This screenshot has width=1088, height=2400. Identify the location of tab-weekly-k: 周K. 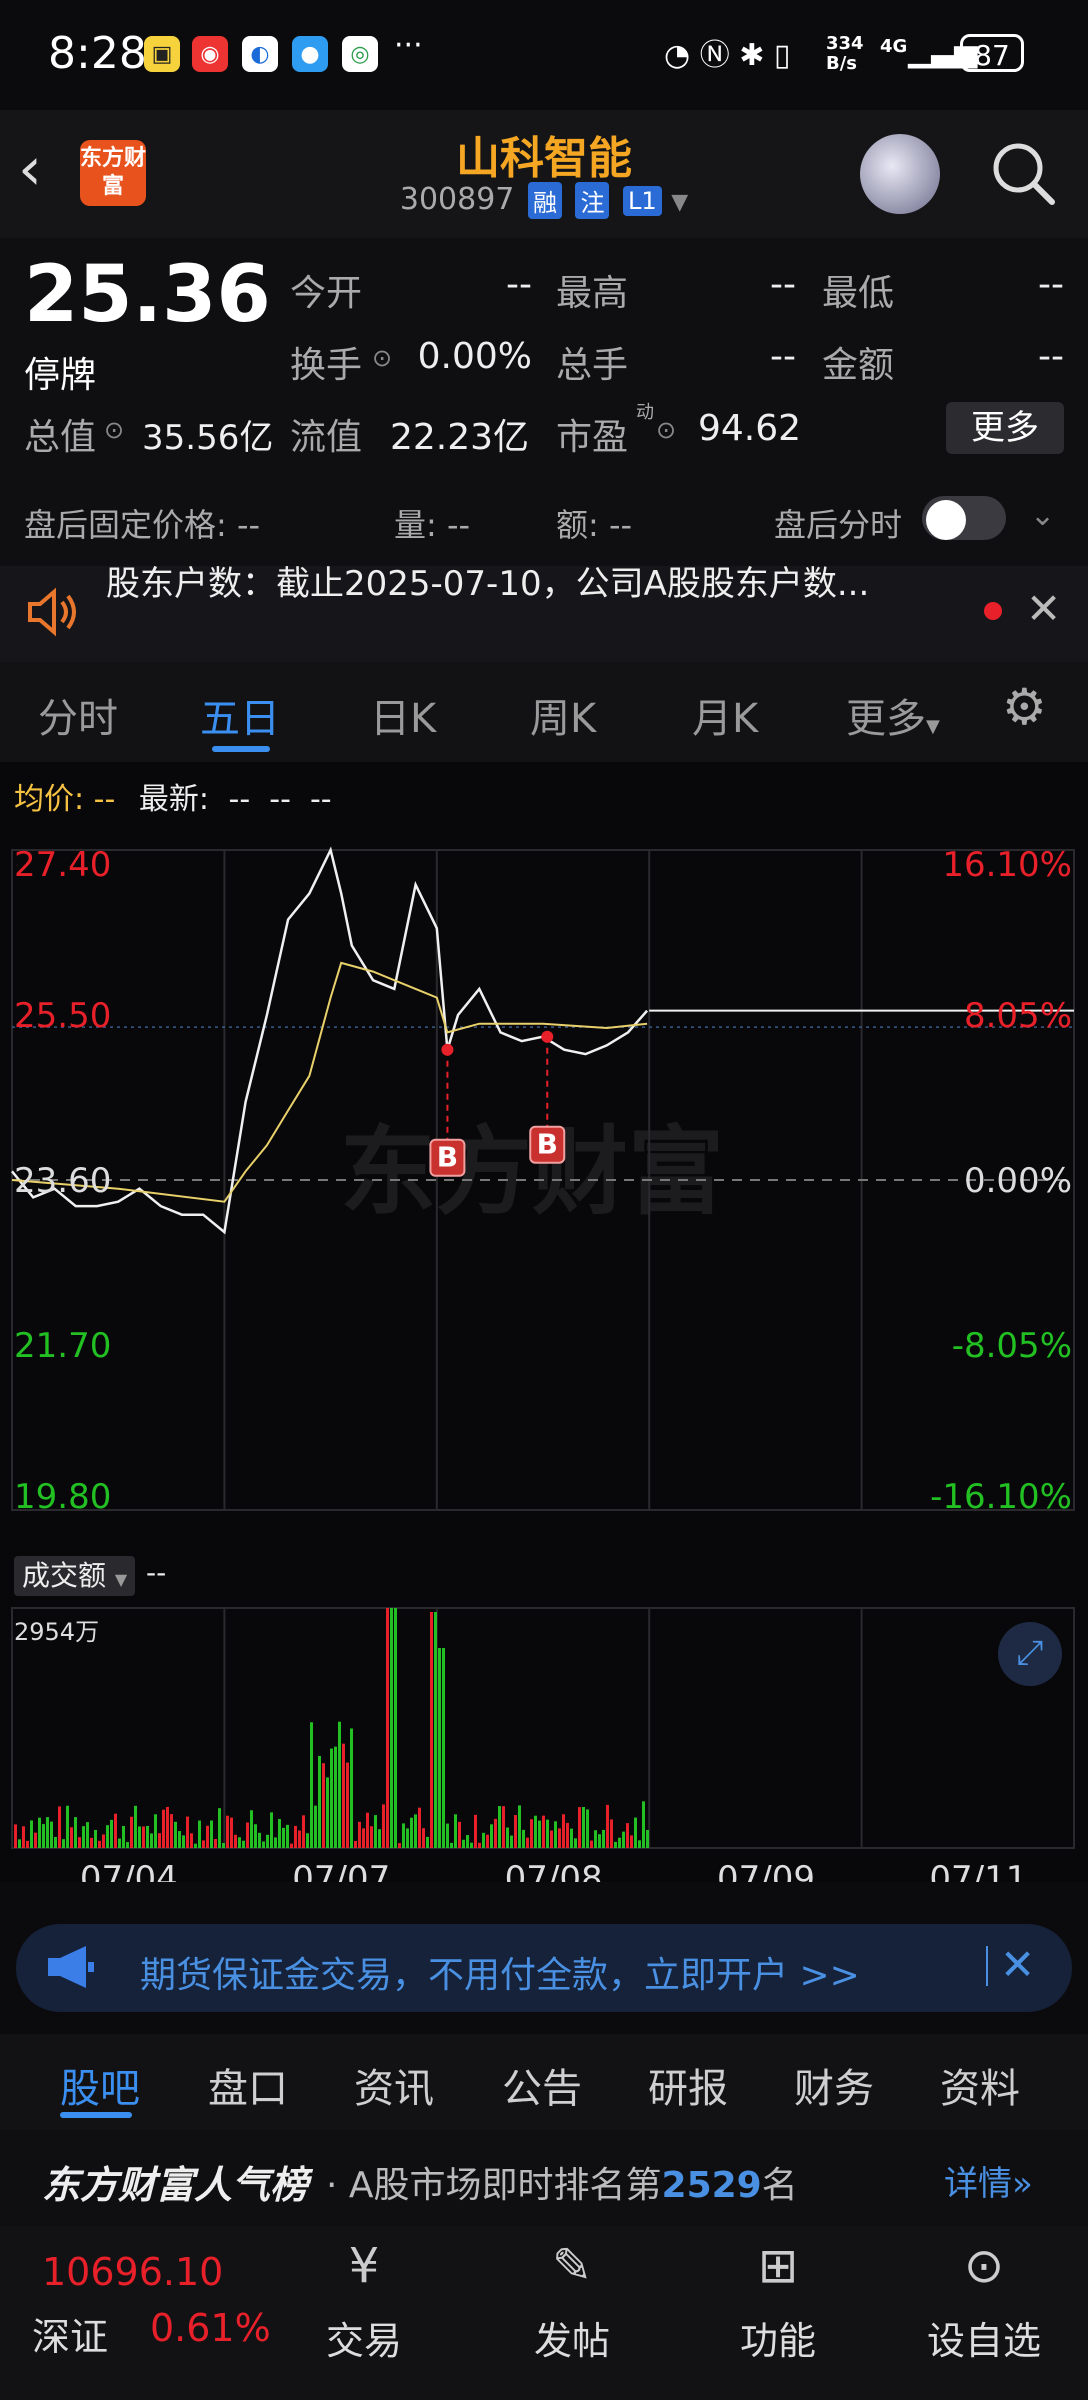
(563, 715).